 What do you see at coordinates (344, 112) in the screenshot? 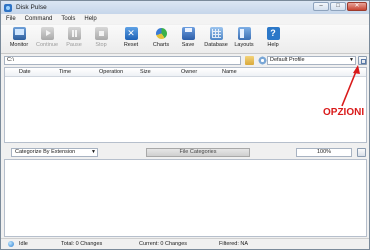
I see `annotation-label: OPZIONI` at bounding box center [344, 112].